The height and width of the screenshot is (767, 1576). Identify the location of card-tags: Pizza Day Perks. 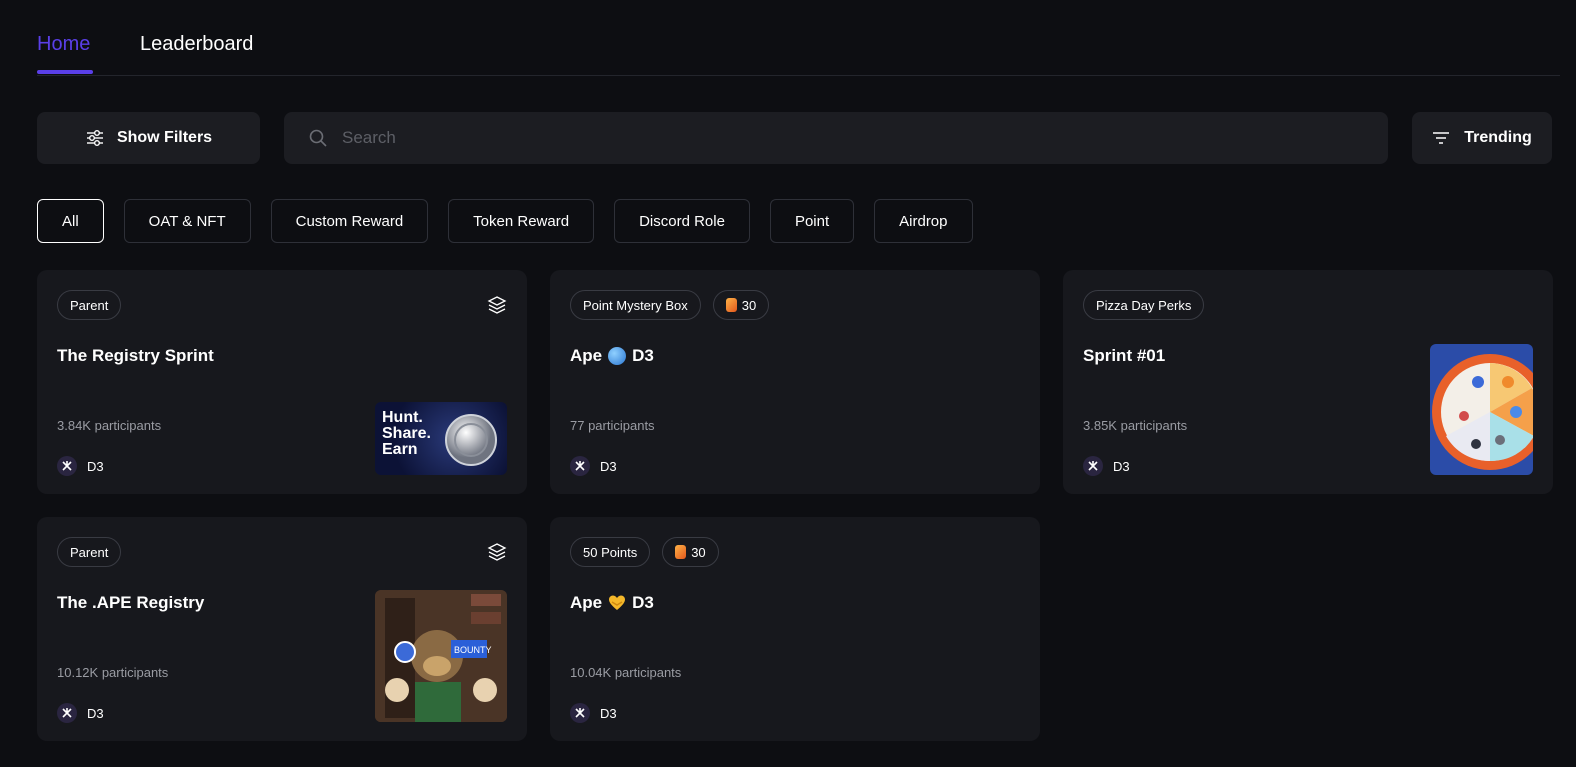
(1144, 305).